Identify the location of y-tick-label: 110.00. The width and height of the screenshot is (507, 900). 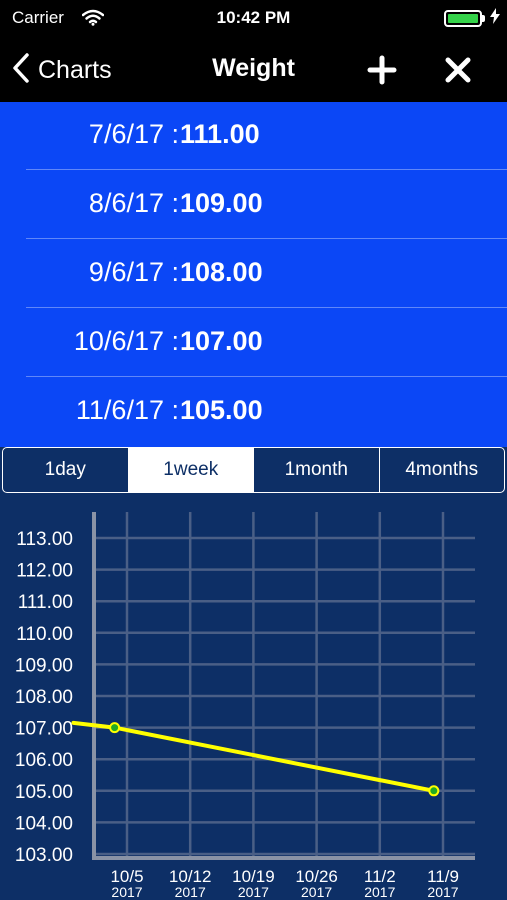
(44, 634).